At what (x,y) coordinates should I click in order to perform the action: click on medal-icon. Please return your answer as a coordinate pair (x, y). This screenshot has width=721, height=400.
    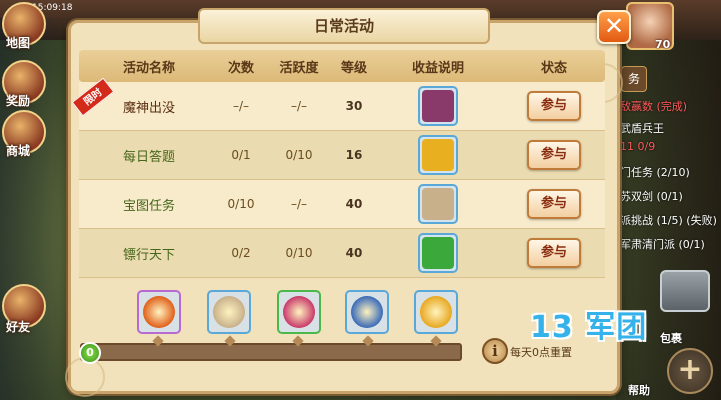
    Looking at the image, I should click on (367, 312).